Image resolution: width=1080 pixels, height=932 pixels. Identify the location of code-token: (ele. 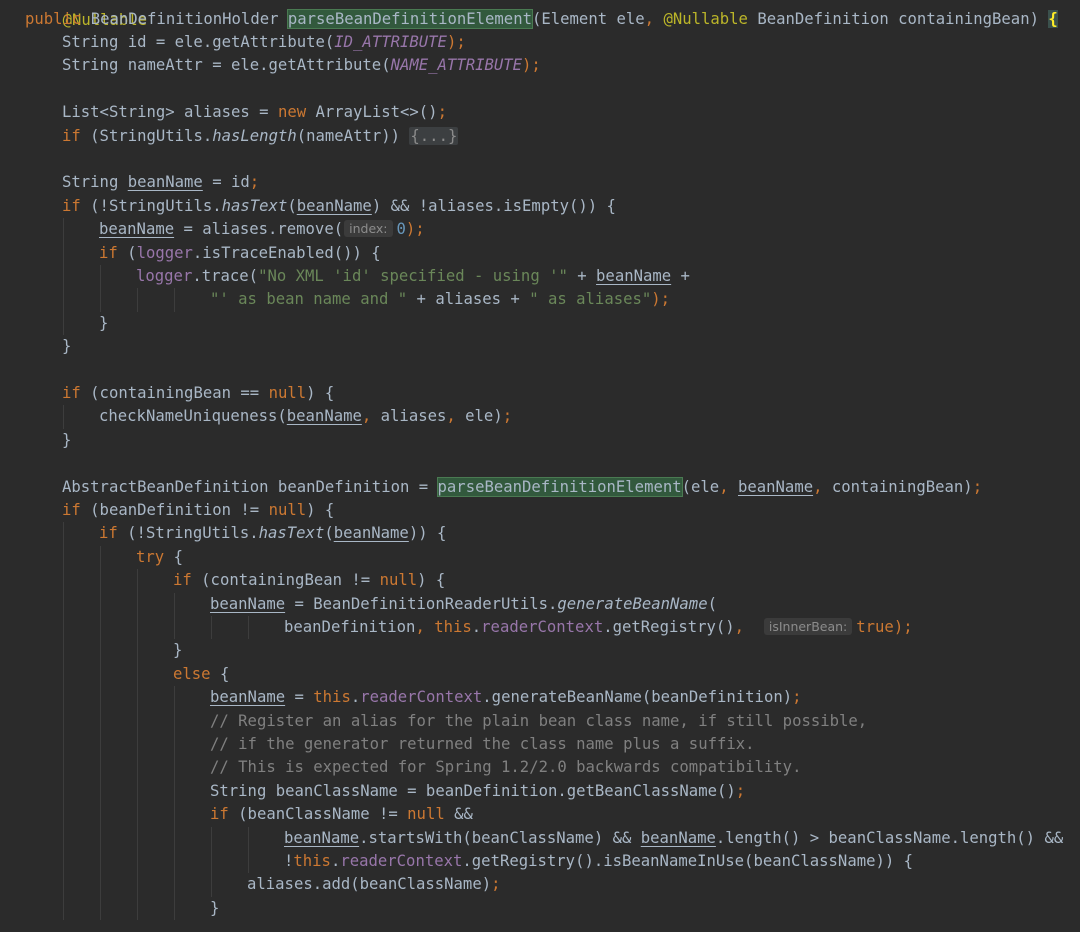
(700, 486).